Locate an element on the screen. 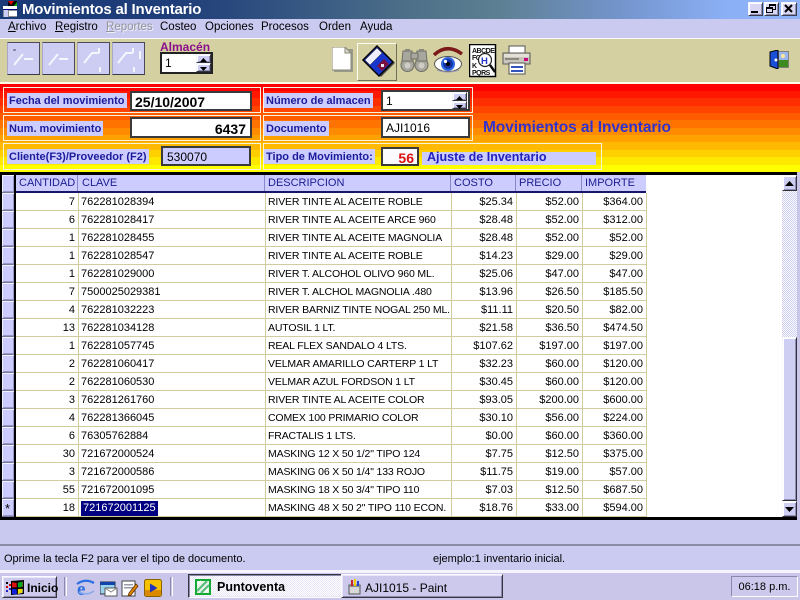 The height and width of the screenshot is (600, 800). svg-text: K is located at coordinates (474, 66).